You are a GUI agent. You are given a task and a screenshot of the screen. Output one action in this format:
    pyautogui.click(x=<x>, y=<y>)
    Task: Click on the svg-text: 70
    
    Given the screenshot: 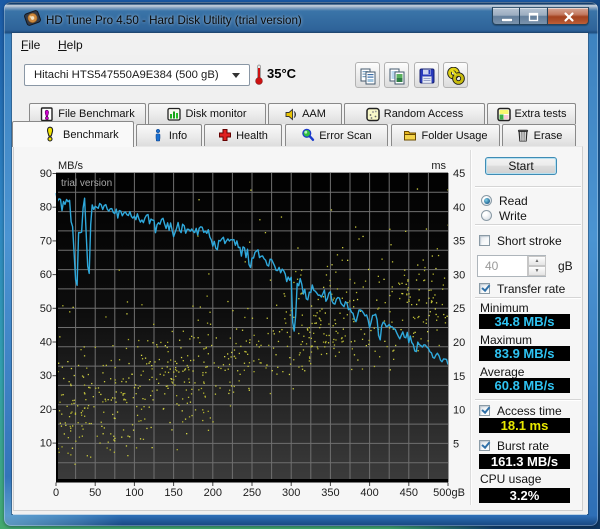 What is the action you would take?
    pyautogui.click(x=46, y=241)
    